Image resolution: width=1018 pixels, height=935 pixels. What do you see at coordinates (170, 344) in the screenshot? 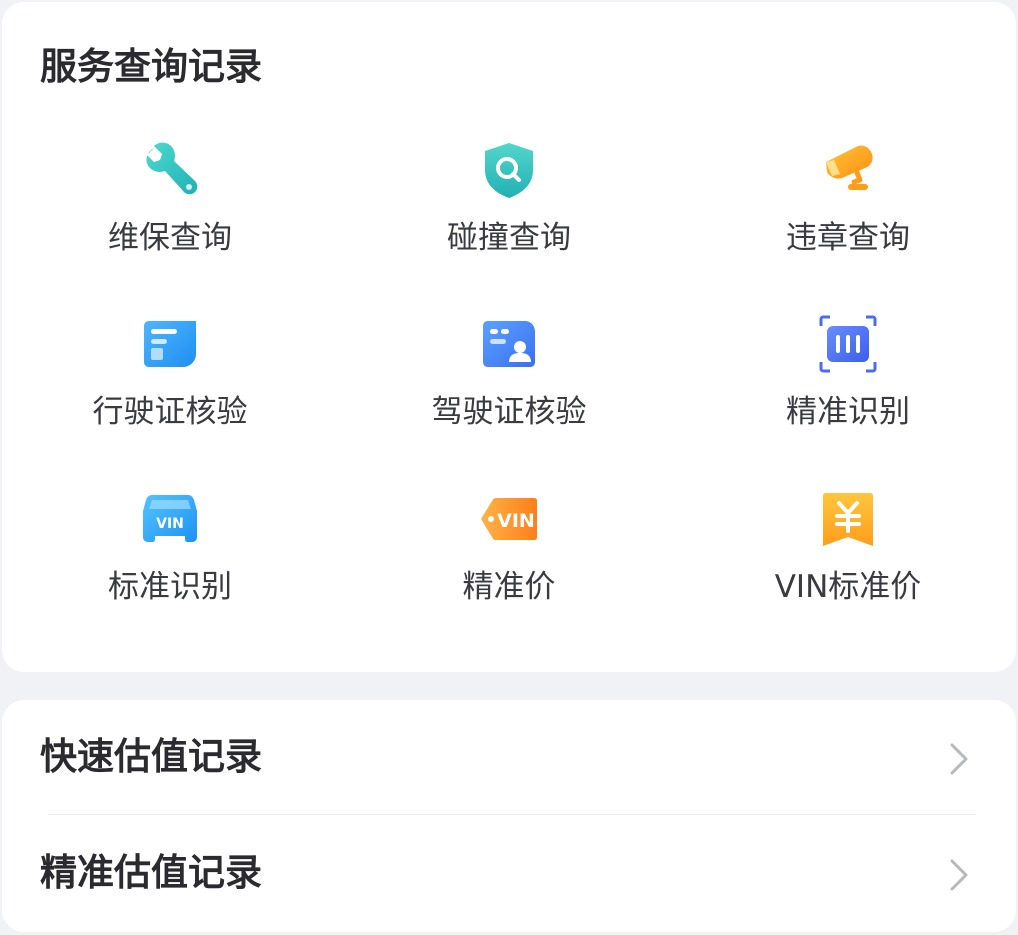
I see `vehicle-license-card-icon` at bounding box center [170, 344].